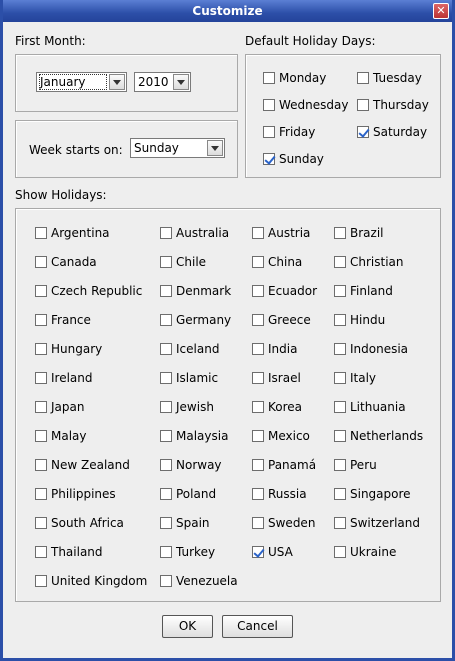 This screenshot has width=455, height=661. Describe the element at coordinates (185, 523) in the screenshot. I see `holiday-checkbox-spain: Spain` at that location.